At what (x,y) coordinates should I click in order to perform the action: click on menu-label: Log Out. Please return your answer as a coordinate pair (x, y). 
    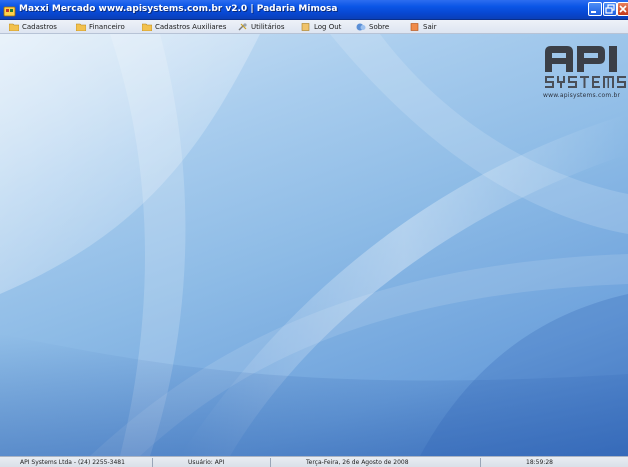
    Looking at the image, I should click on (328, 26).